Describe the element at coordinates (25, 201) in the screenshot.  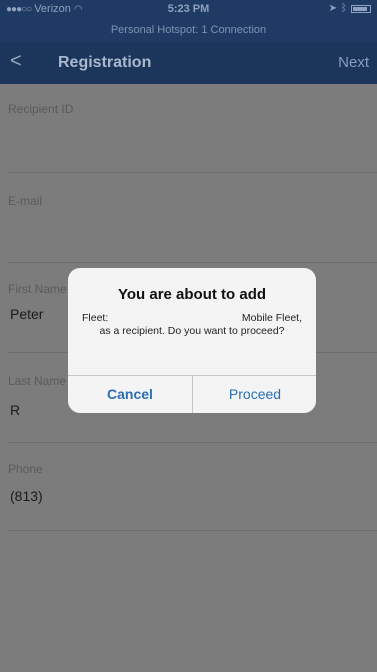
I see `email-label: E-mail` at that location.